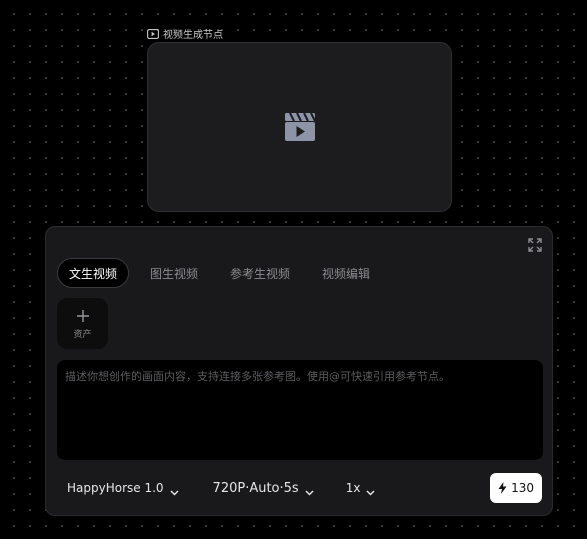 The width and height of the screenshot is (587, 539). Describe the element at coordinates (115, 488) in the screenshot. I see `model-select-value: HappyHorse 1.0` at that location.